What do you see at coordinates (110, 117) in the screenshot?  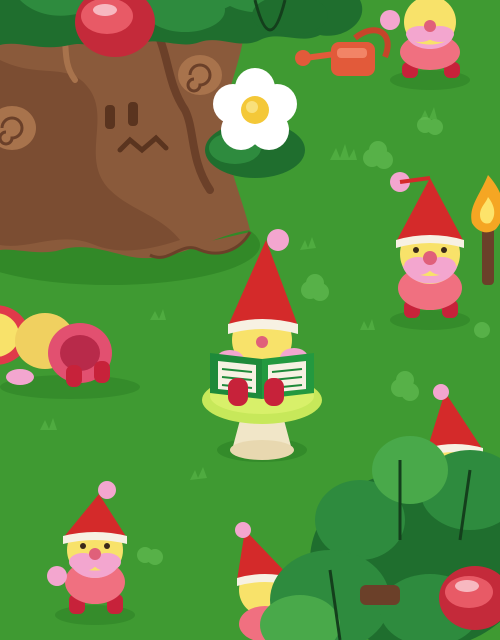 I see `trunk-eye-left` at bounding box center [110, 117].